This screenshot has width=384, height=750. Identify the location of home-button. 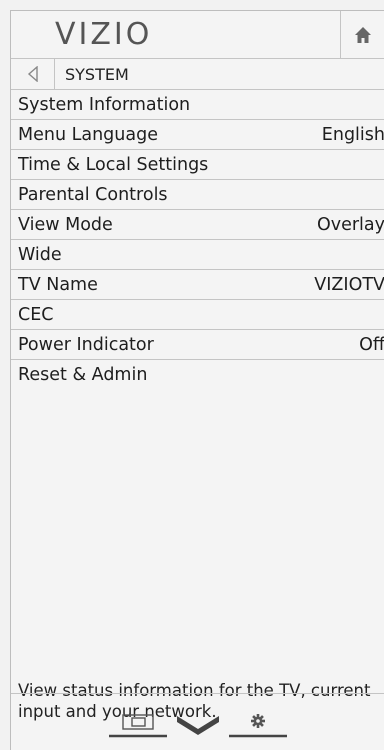
(362, 34).